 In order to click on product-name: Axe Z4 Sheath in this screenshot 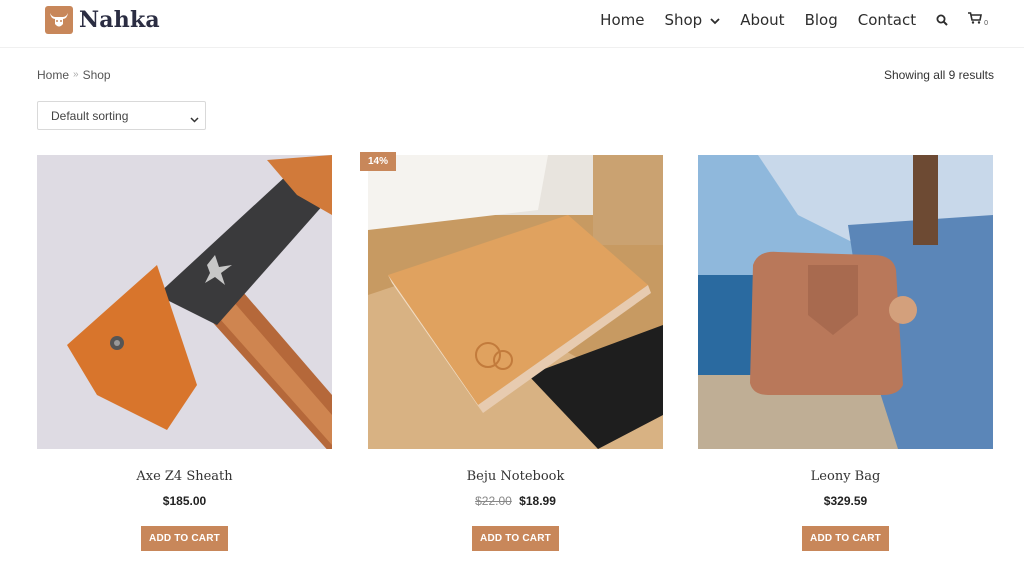, I will do `click(184, 476)`.